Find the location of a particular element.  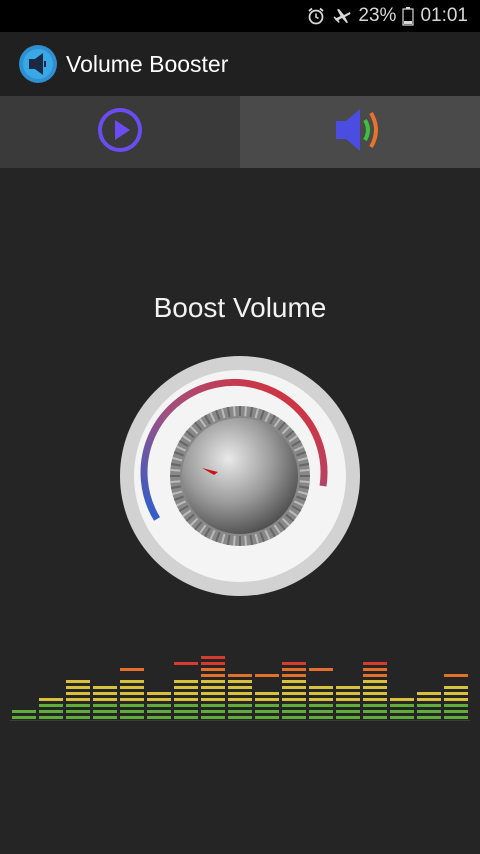

airplane-mode-icon is located at coordinates (342, 16).